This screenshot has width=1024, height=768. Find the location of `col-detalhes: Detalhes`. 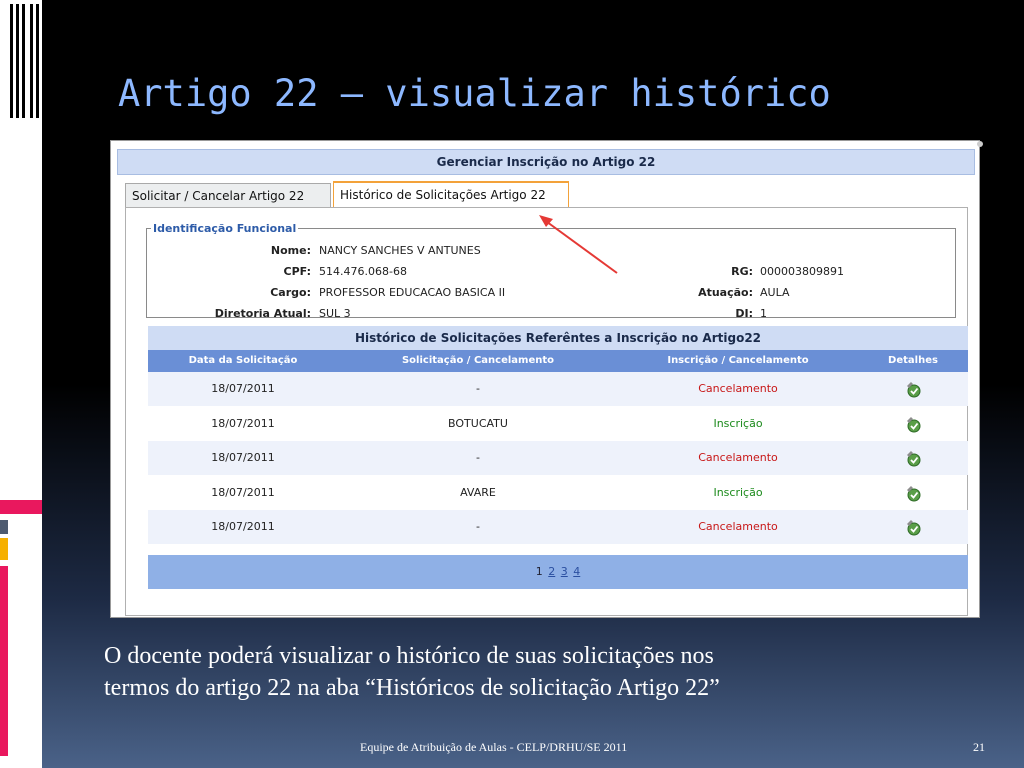

col-detalhes: Detalhes is located at coordinates (913, 361).